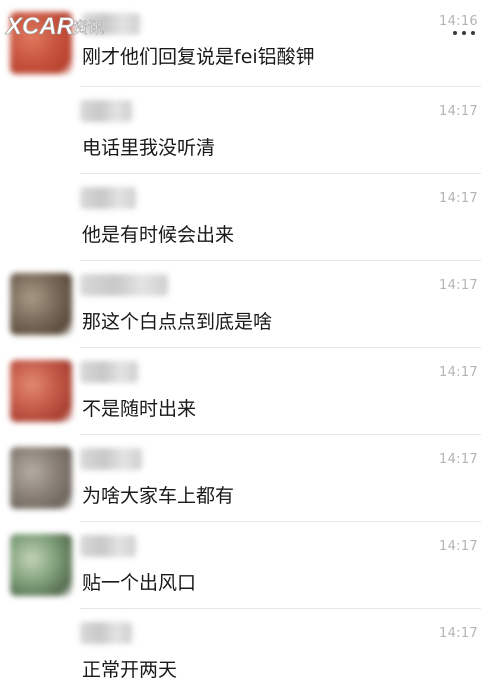  I want to click on chat-message: 14:17 贴一个出风口, so click(249, 565).